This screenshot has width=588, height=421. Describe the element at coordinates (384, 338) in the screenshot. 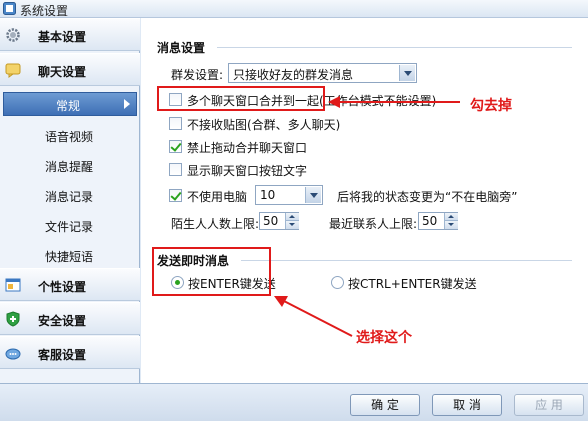

I see `annotation-select: 选择这个` at that location.